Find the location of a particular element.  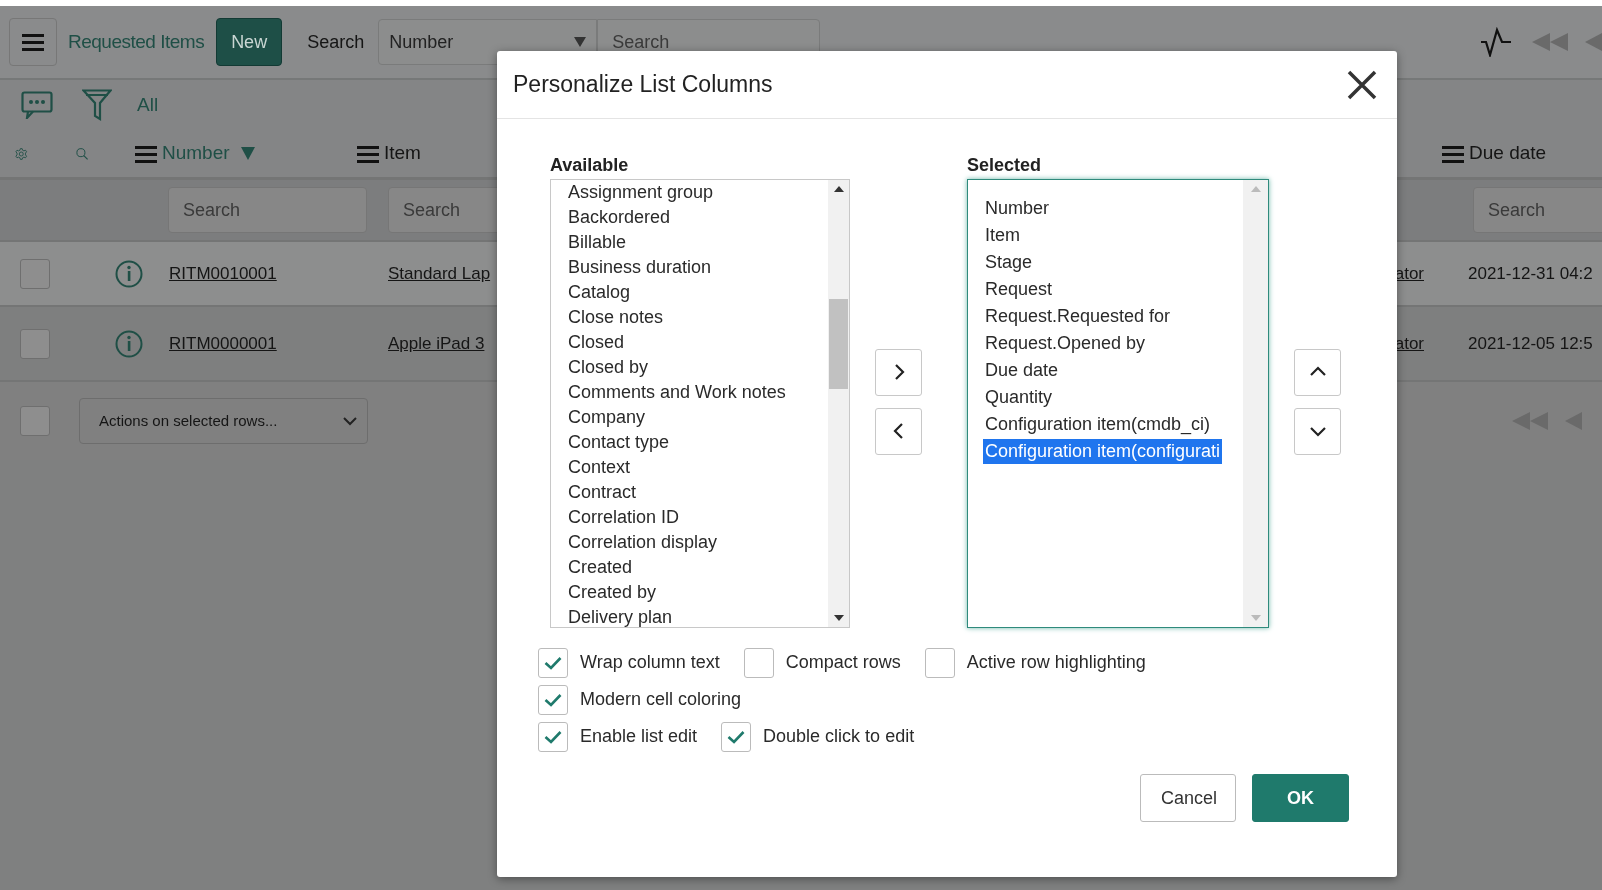

move-down-button is located at coordinates (1317, 431).